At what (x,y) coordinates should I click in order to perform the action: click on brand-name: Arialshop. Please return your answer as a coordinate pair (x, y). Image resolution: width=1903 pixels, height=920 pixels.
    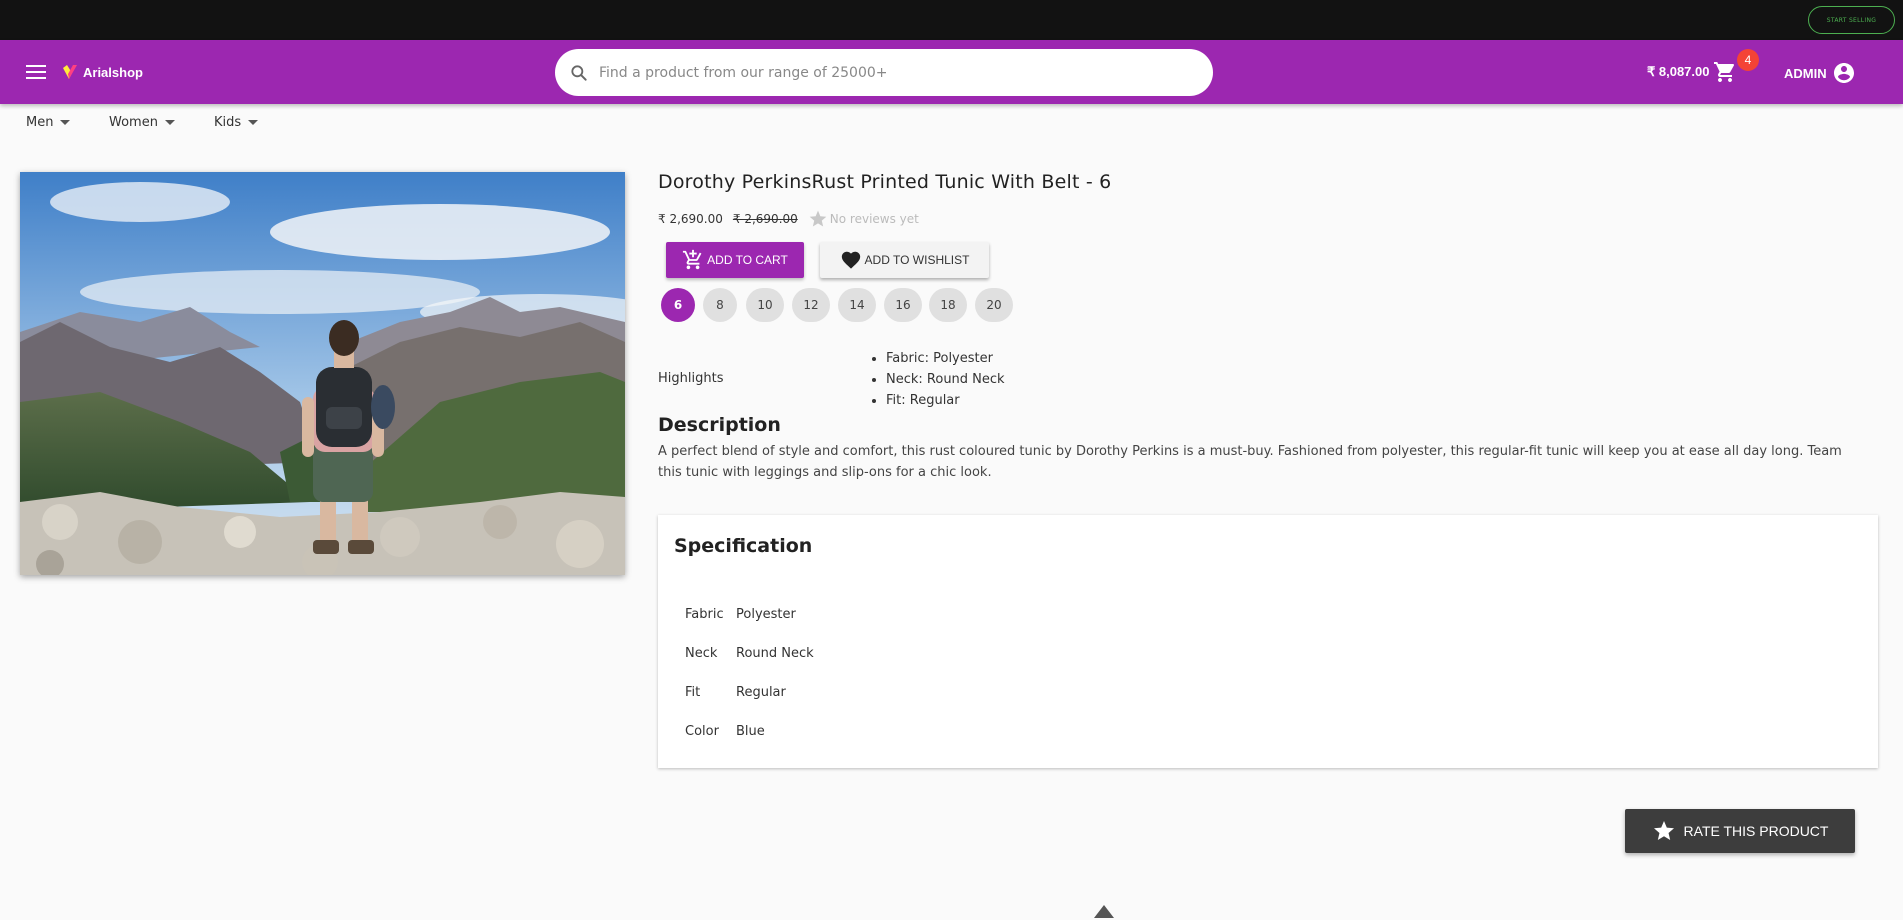
    Looking at the image, I should click on (113, 72).